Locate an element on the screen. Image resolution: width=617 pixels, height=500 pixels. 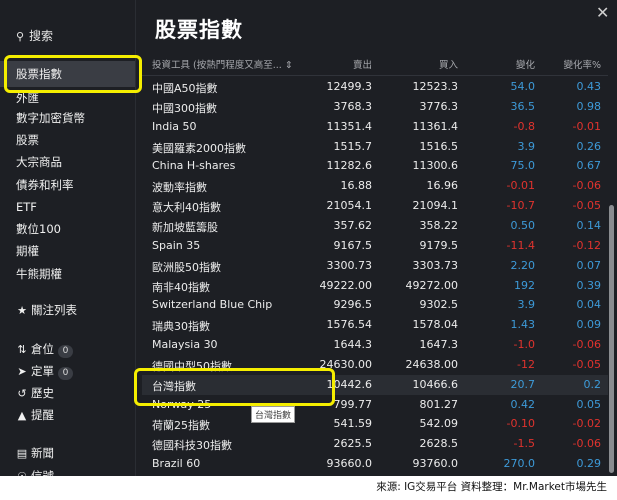
header-buy: 買入 is located at coordinates (448, 64).